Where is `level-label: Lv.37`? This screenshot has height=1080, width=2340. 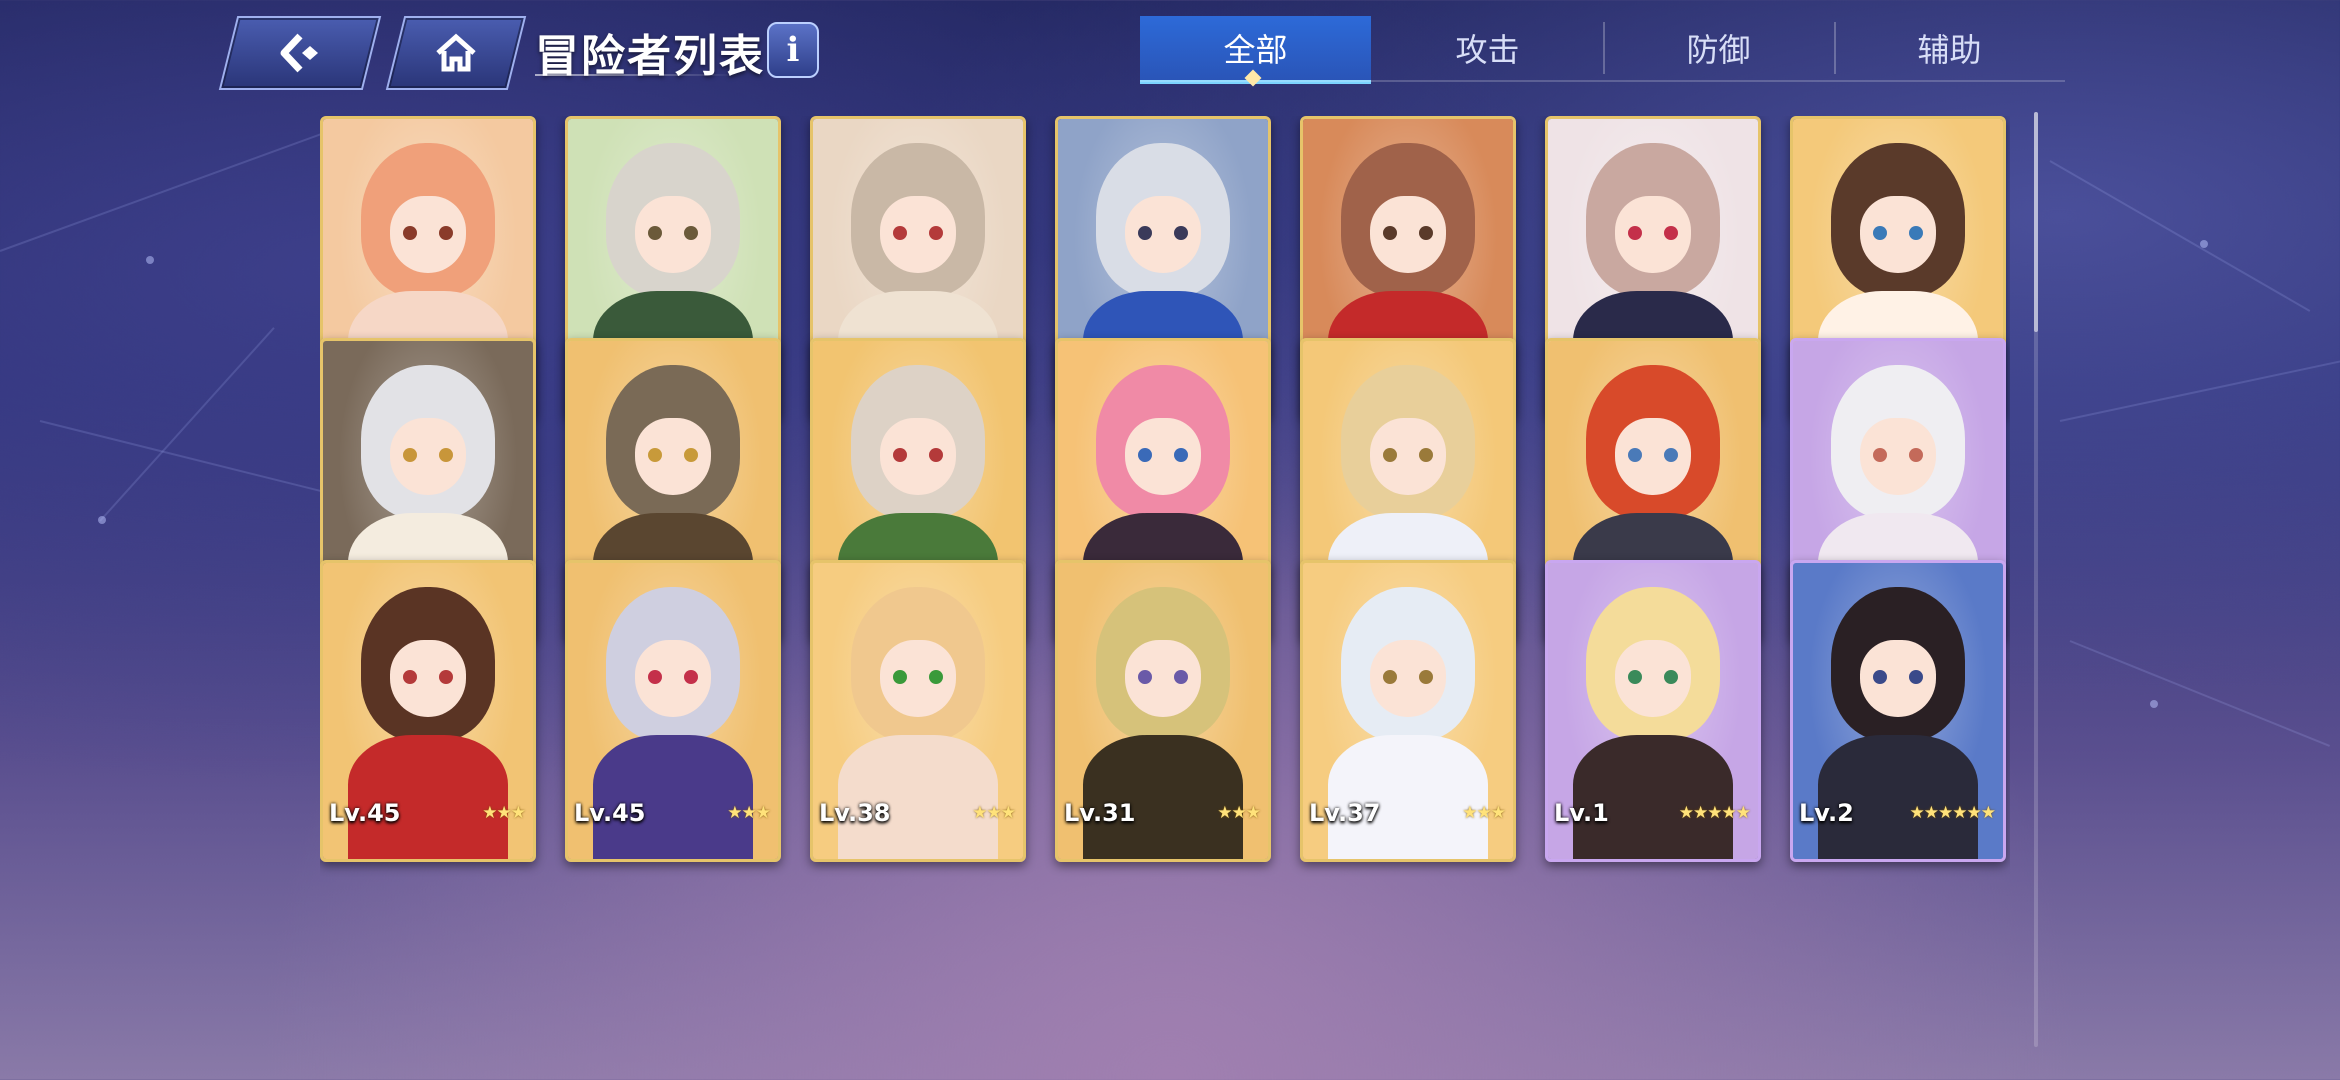
level-label: Lv.37 is located at coordinates (1345, 813).